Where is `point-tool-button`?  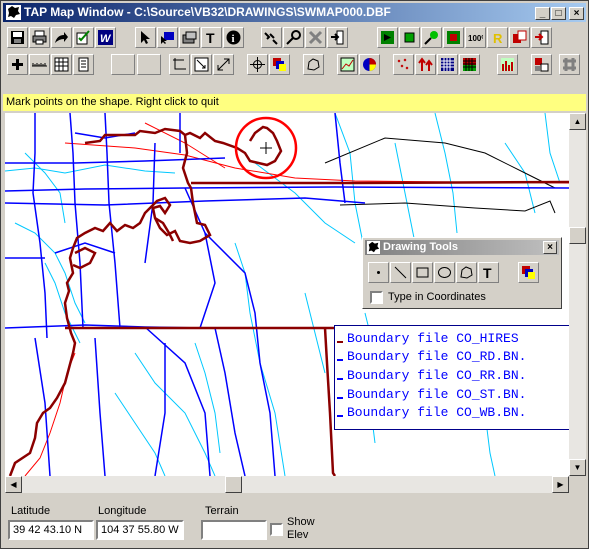 point-tool-button is located at coordinates (378, 272).